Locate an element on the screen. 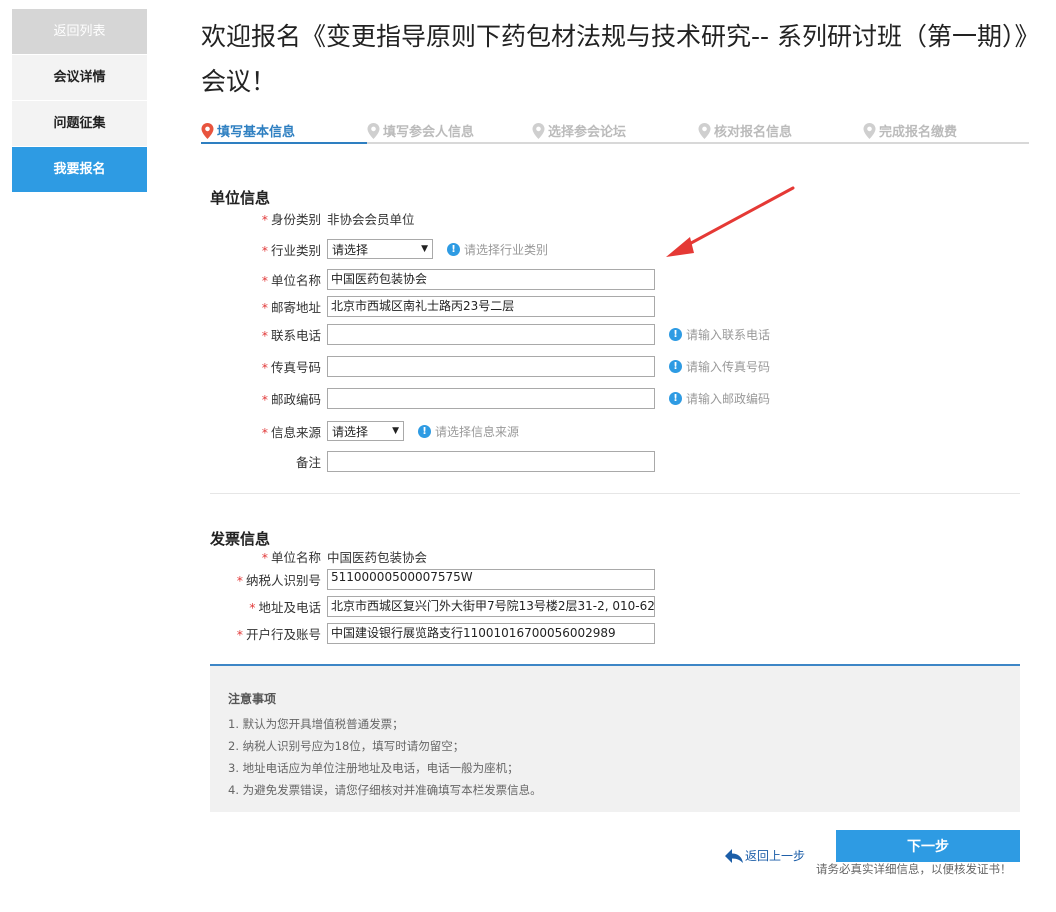  sidebar: 返回列表 会议详情 问题征集 我要报名 is located at coordinates (79, 101).